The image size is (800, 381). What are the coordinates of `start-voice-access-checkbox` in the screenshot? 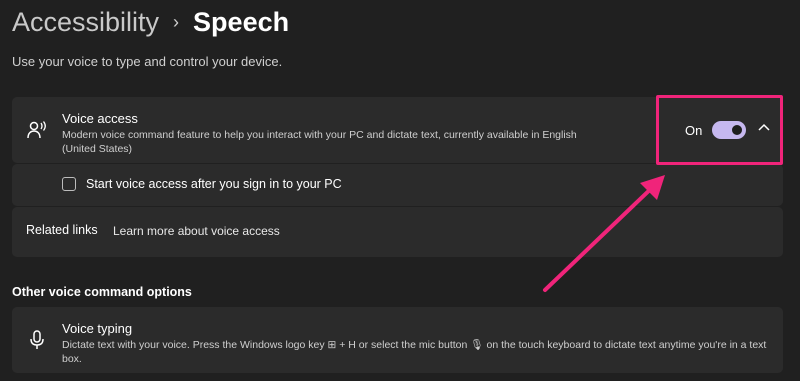 It's located at (69, 184).